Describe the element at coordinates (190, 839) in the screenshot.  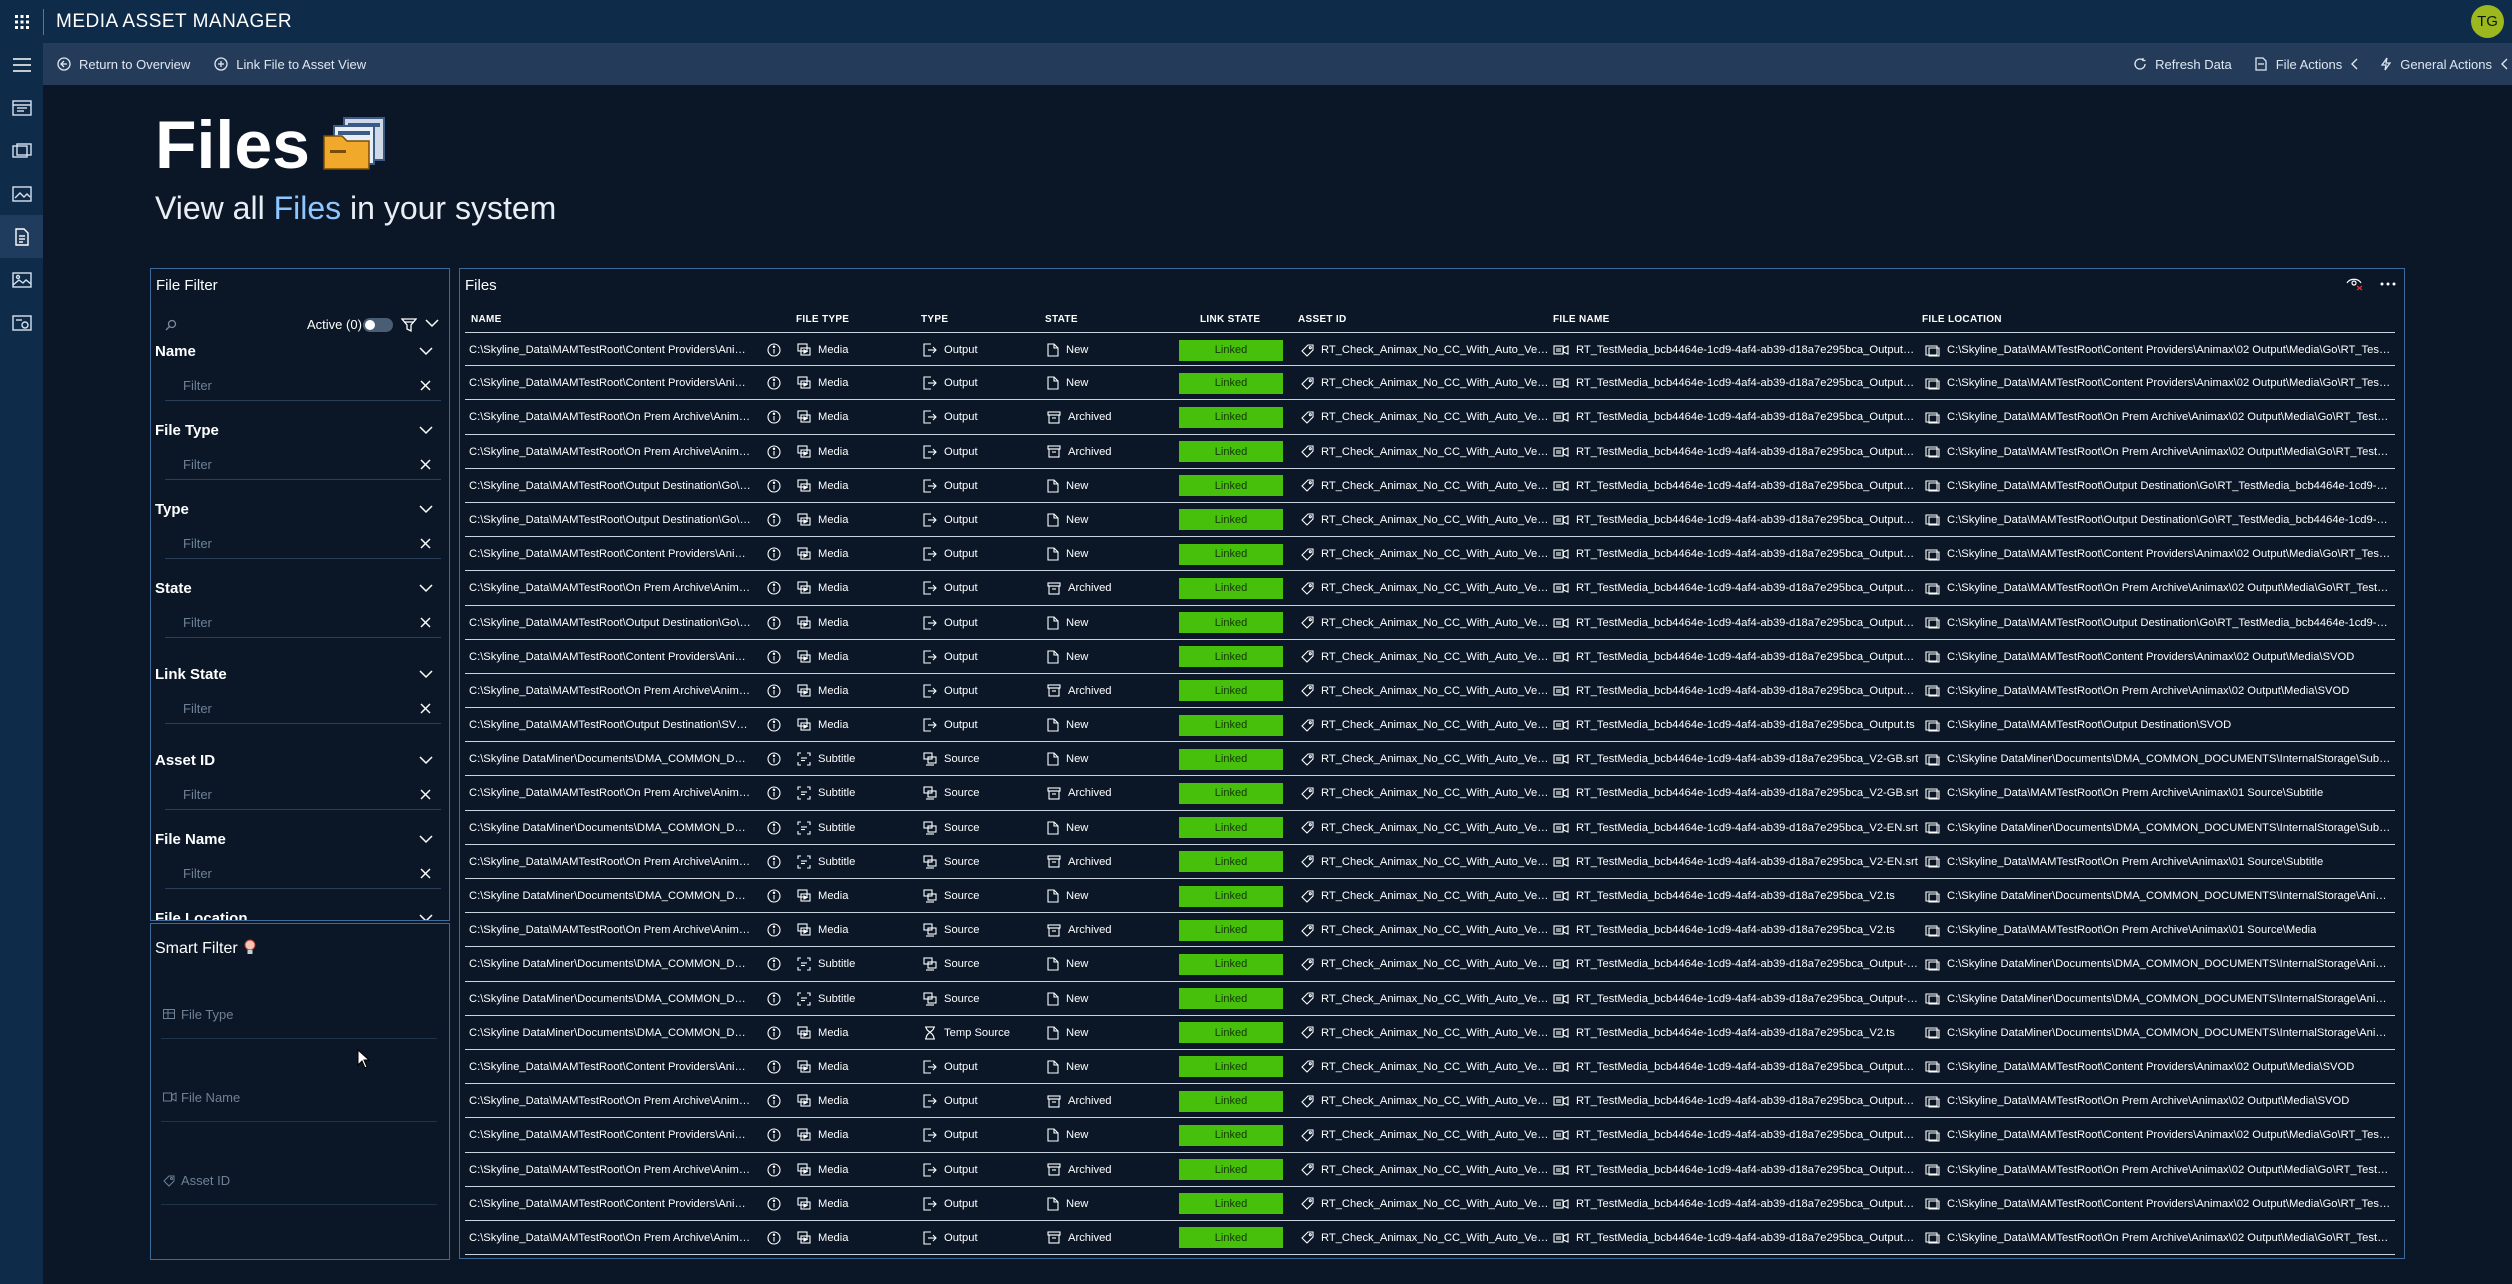
I see `filter-group-label: File Name` at that location.